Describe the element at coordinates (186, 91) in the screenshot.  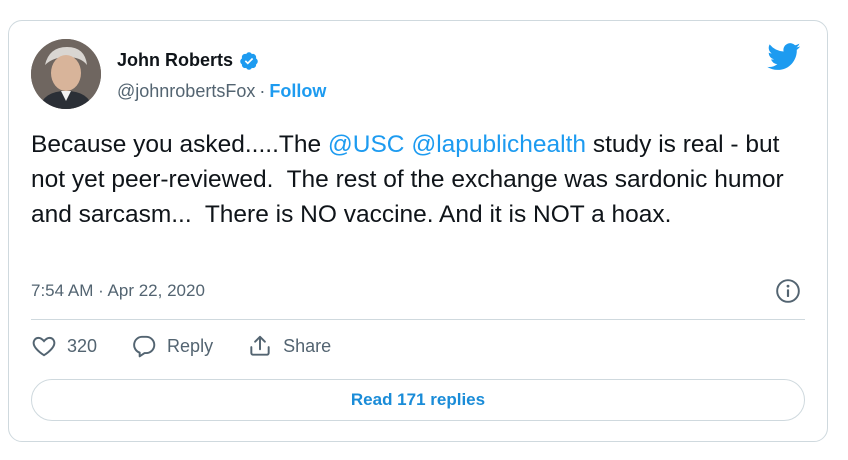
I see `author-handle: @johnrobertsFox` at that location.